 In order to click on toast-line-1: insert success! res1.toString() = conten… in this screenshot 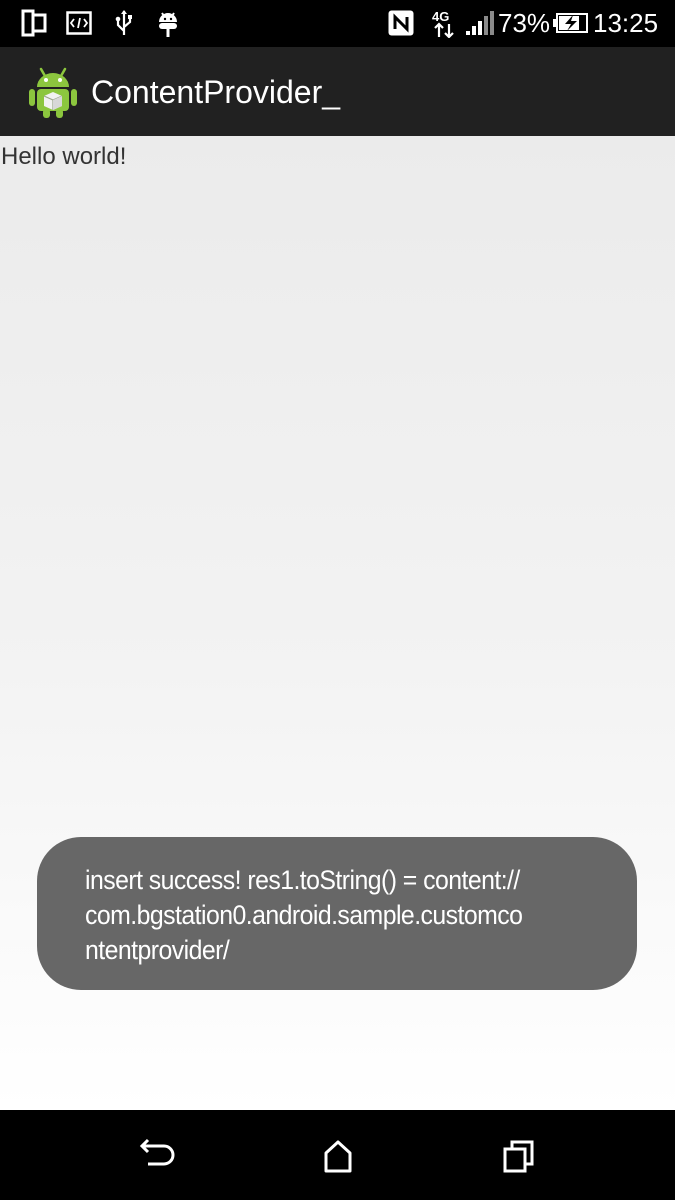, I will do `click(302, 880)`.